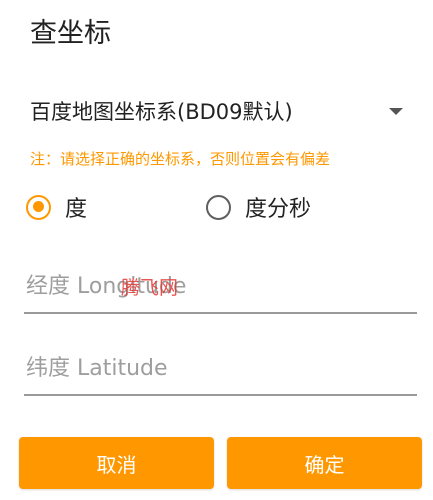 This screenshot has width=433, height=500. I want to click on radio-dms-label: 度分秒, so click(278, 209).